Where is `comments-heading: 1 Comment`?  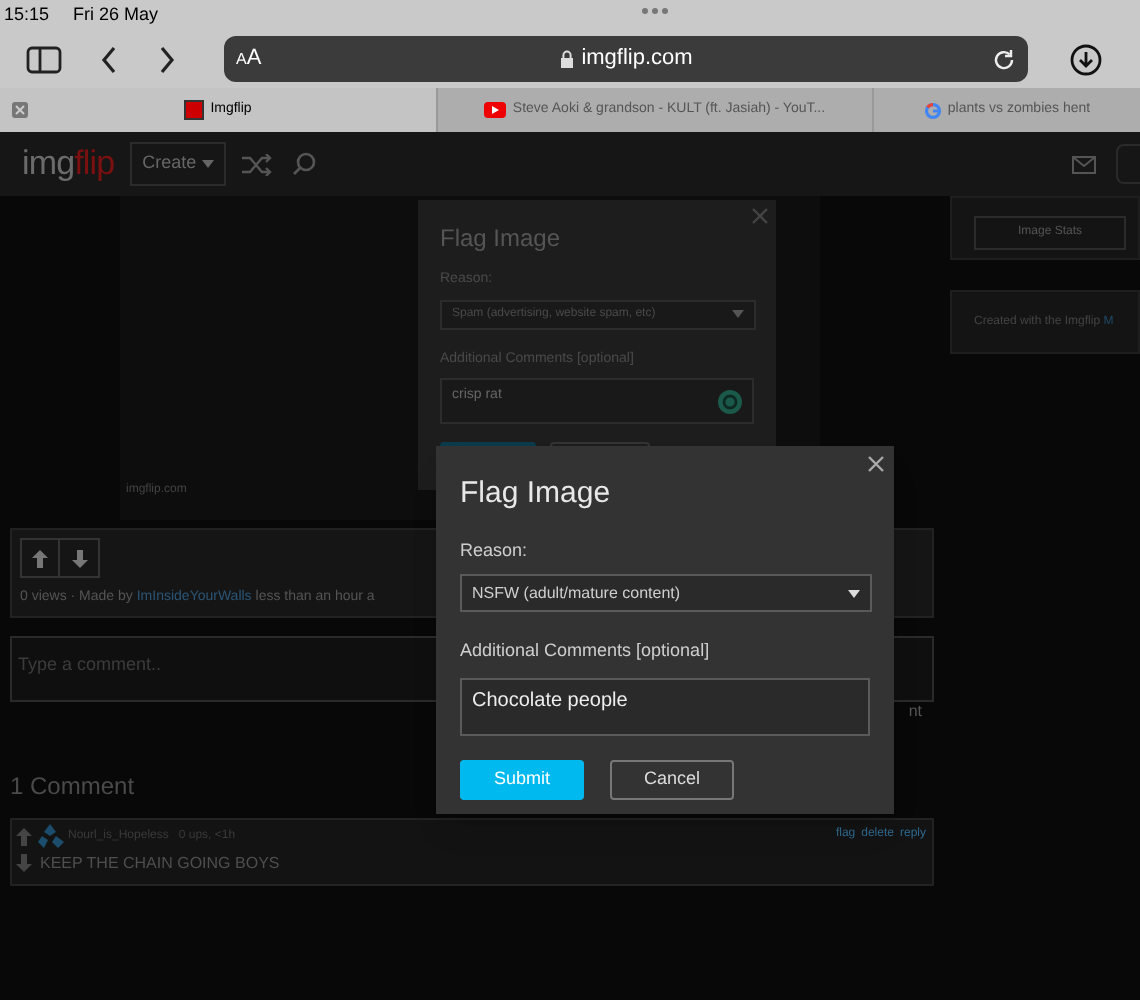
comments-heading: 1 Comment is located at coordinates (72, 787).